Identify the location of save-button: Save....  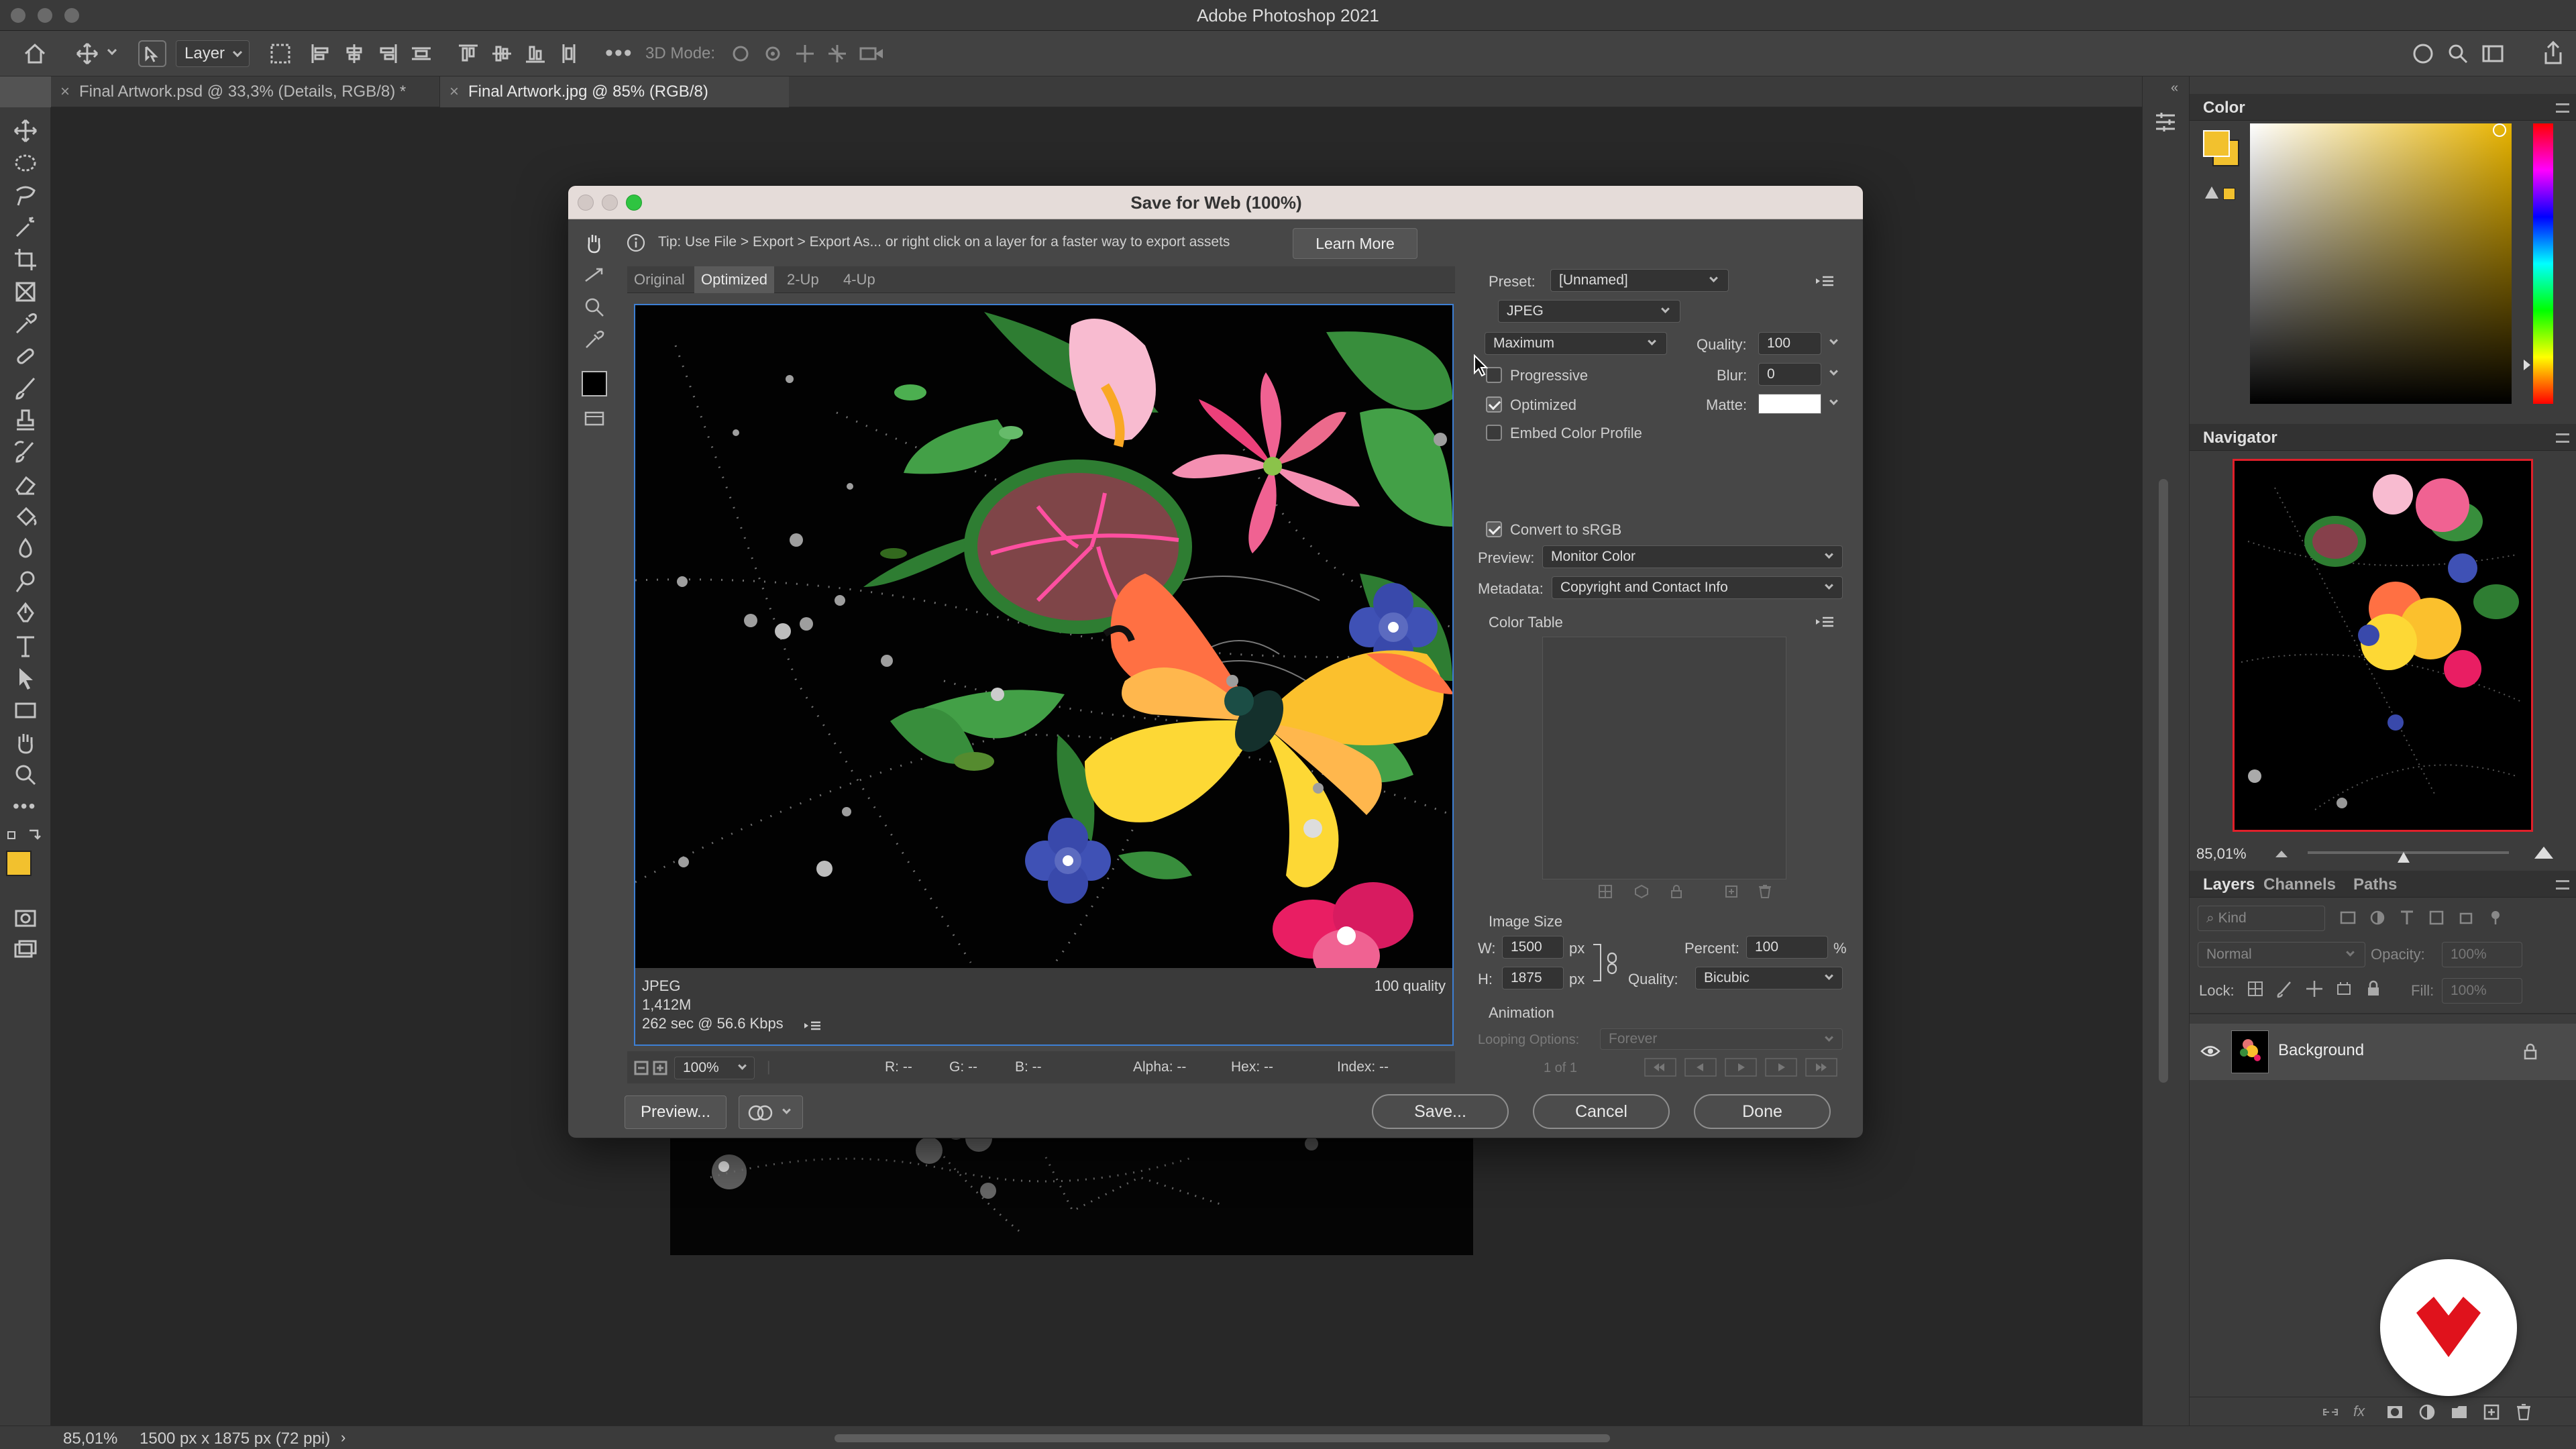
(1440, 1111).